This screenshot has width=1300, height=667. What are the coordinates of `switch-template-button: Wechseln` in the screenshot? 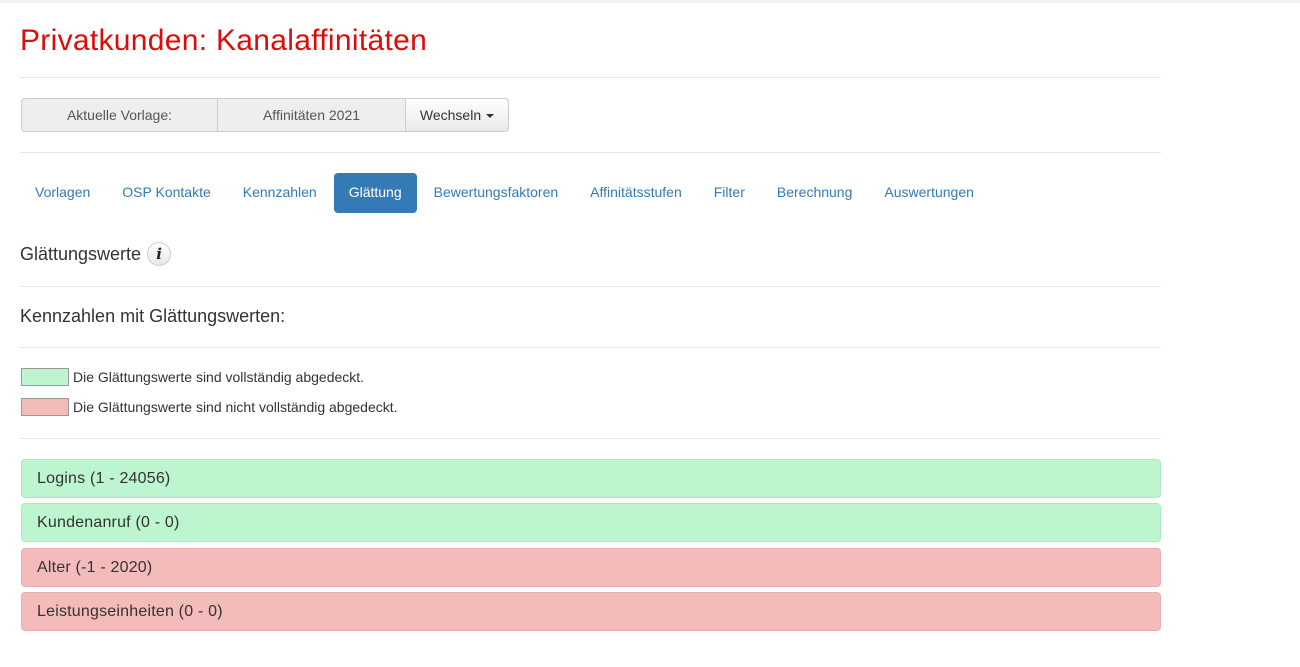 It's located at (457, 115).